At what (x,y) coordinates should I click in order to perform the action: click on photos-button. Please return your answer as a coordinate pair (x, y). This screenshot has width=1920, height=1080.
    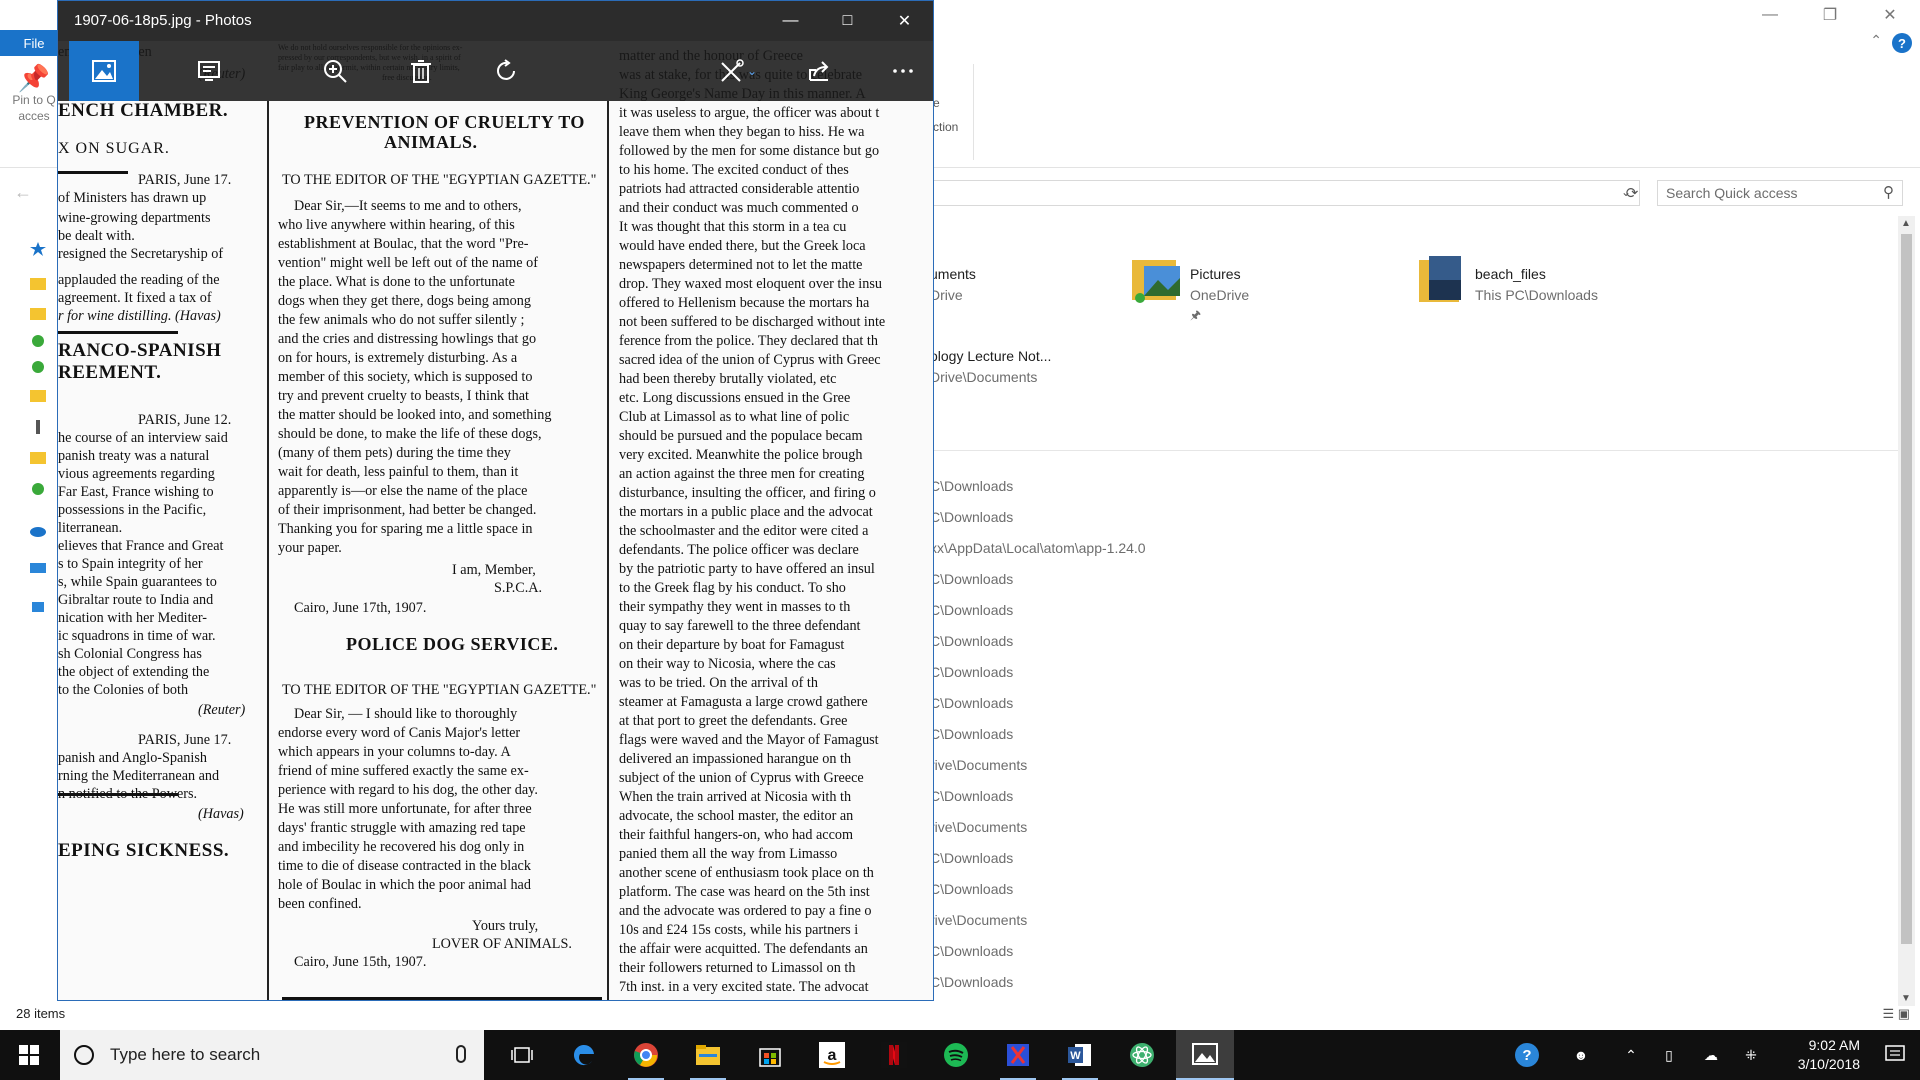
    Looking at the image, I should click on (1205, 1055).